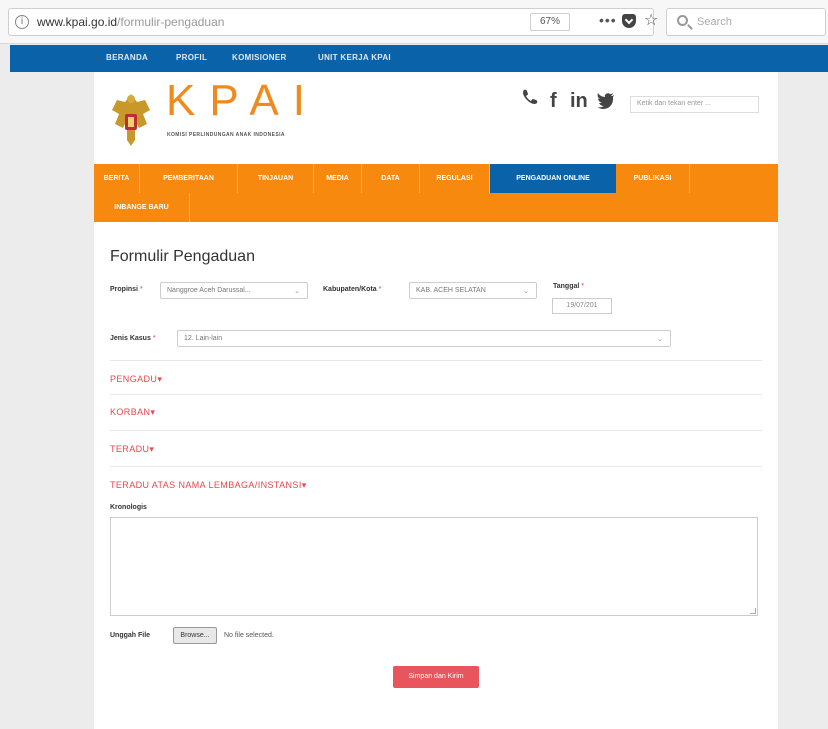  What do you see at coordinates (424, 338) in the screenshot?
I see `jenis-kasus-select: 12. Lain-lain ⌄` at bounding box center [424, 338].